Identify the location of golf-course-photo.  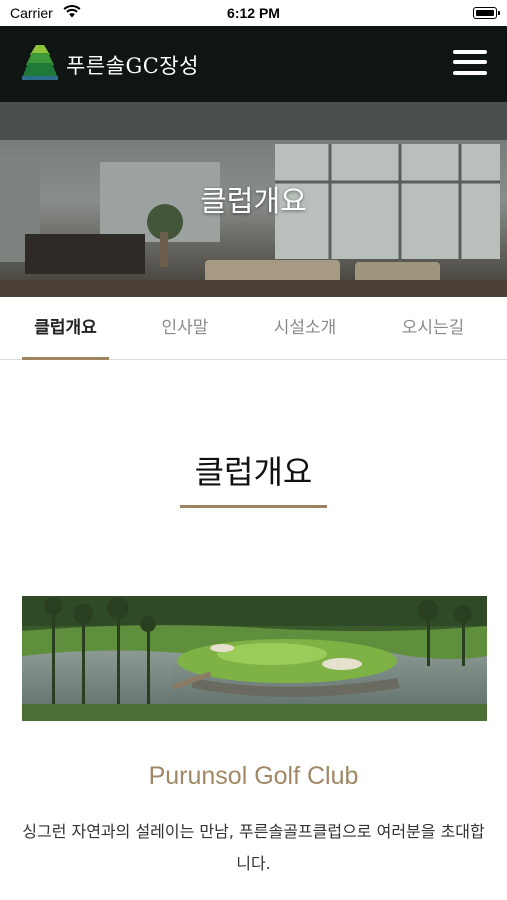
(254, 658).